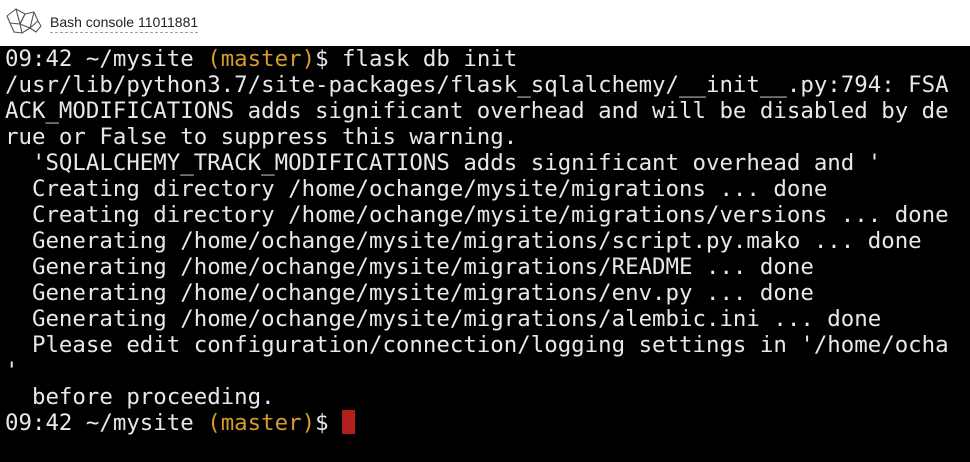 The width and height of the screenshot is (970, 462). I want to click on prompt-line: 09:42 ~/mysite (master)$ flask db init, so click(487, 59).